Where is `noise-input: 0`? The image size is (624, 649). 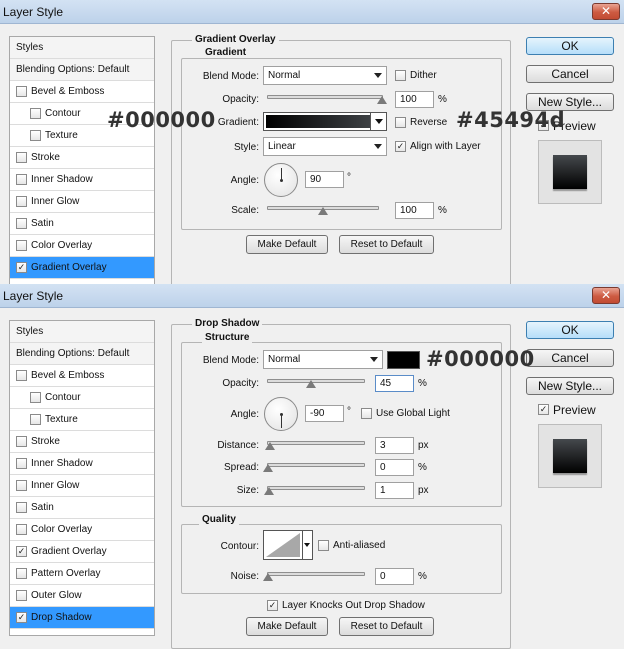
noise-input: 0 is located at coordinates (394, 576).